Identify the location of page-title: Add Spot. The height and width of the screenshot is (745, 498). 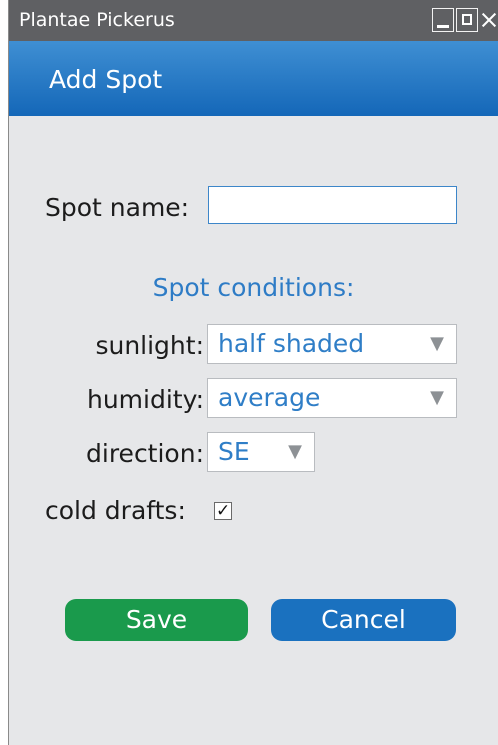
(106, 79).